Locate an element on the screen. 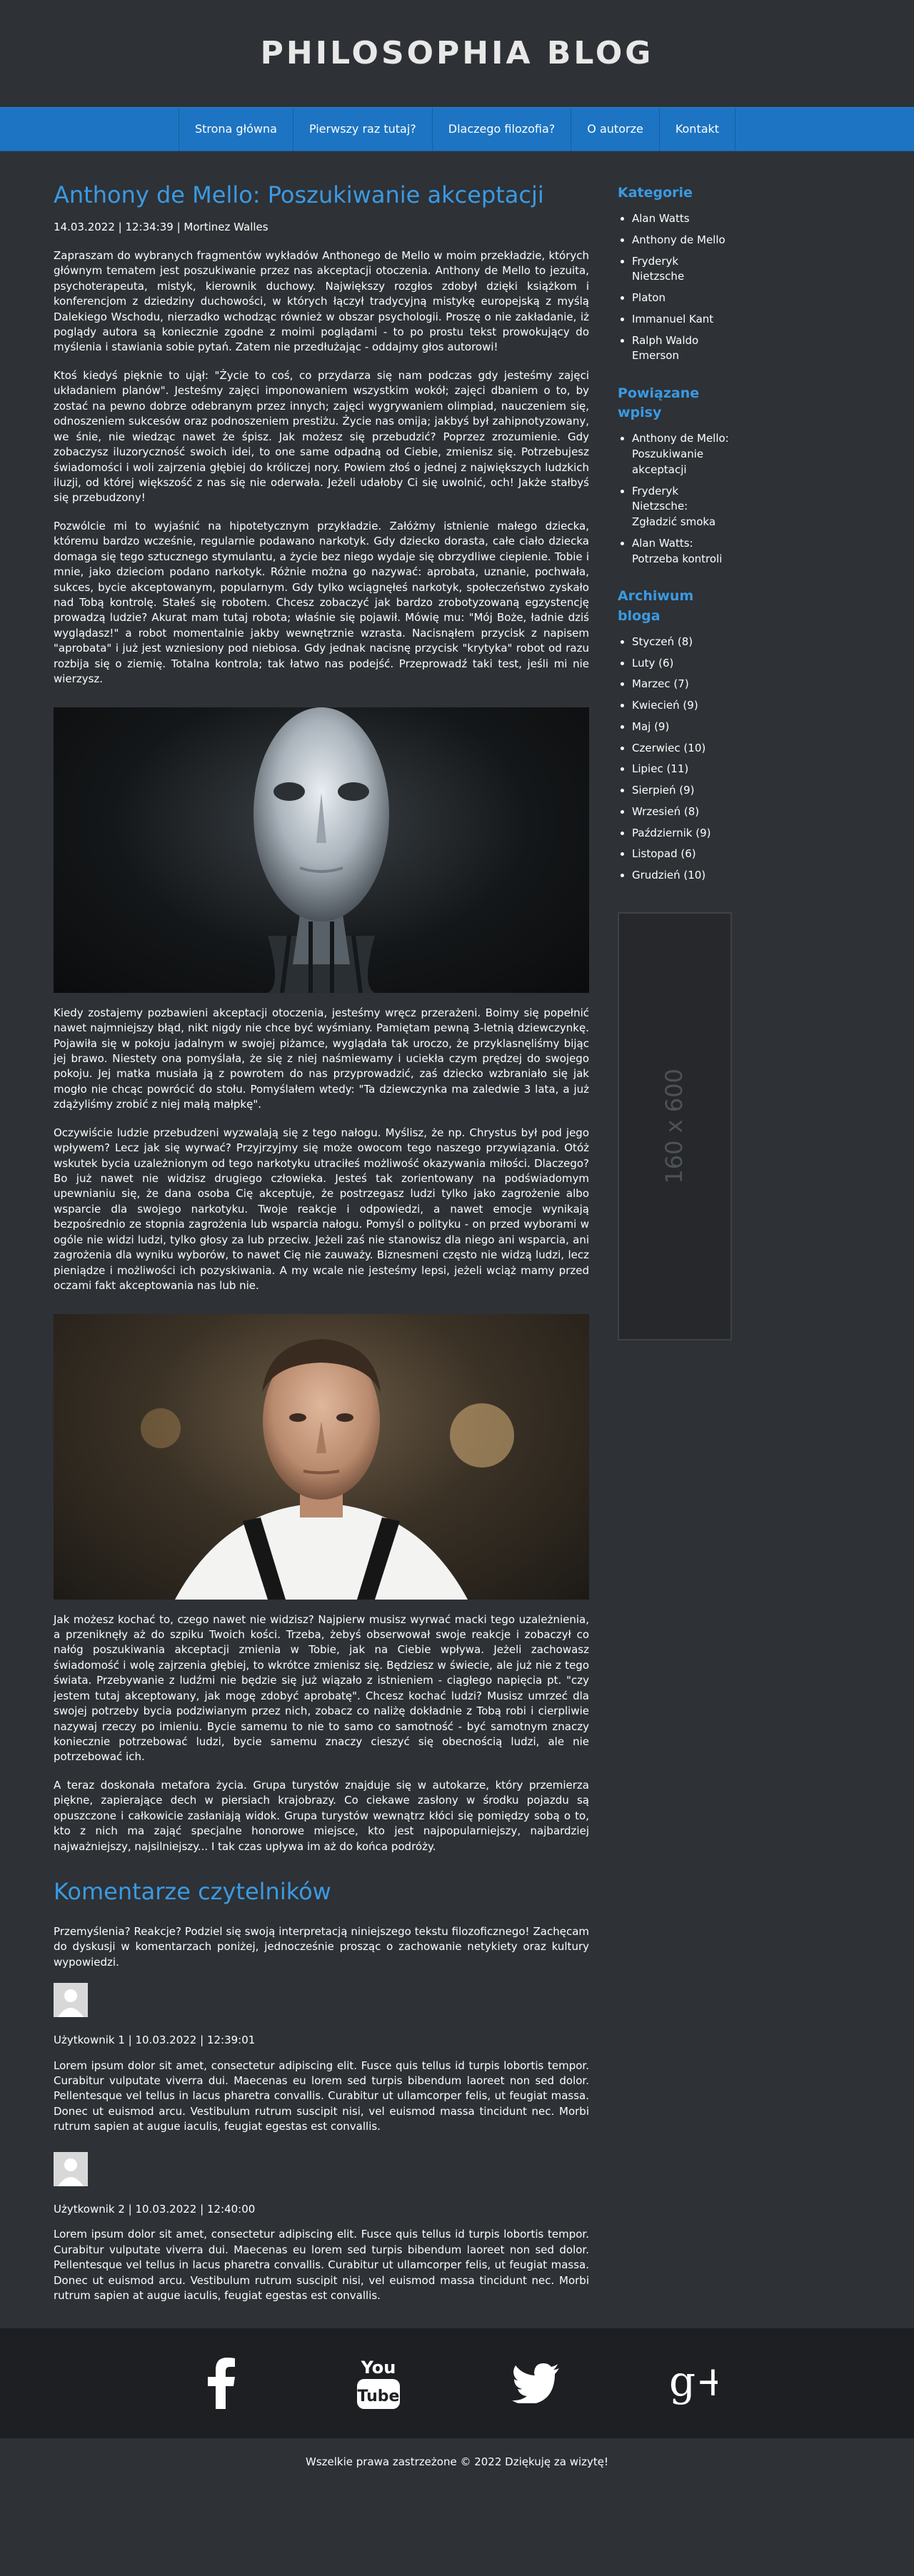  ad-banner: 160 x 600 is located at coordinates (675, 1125).